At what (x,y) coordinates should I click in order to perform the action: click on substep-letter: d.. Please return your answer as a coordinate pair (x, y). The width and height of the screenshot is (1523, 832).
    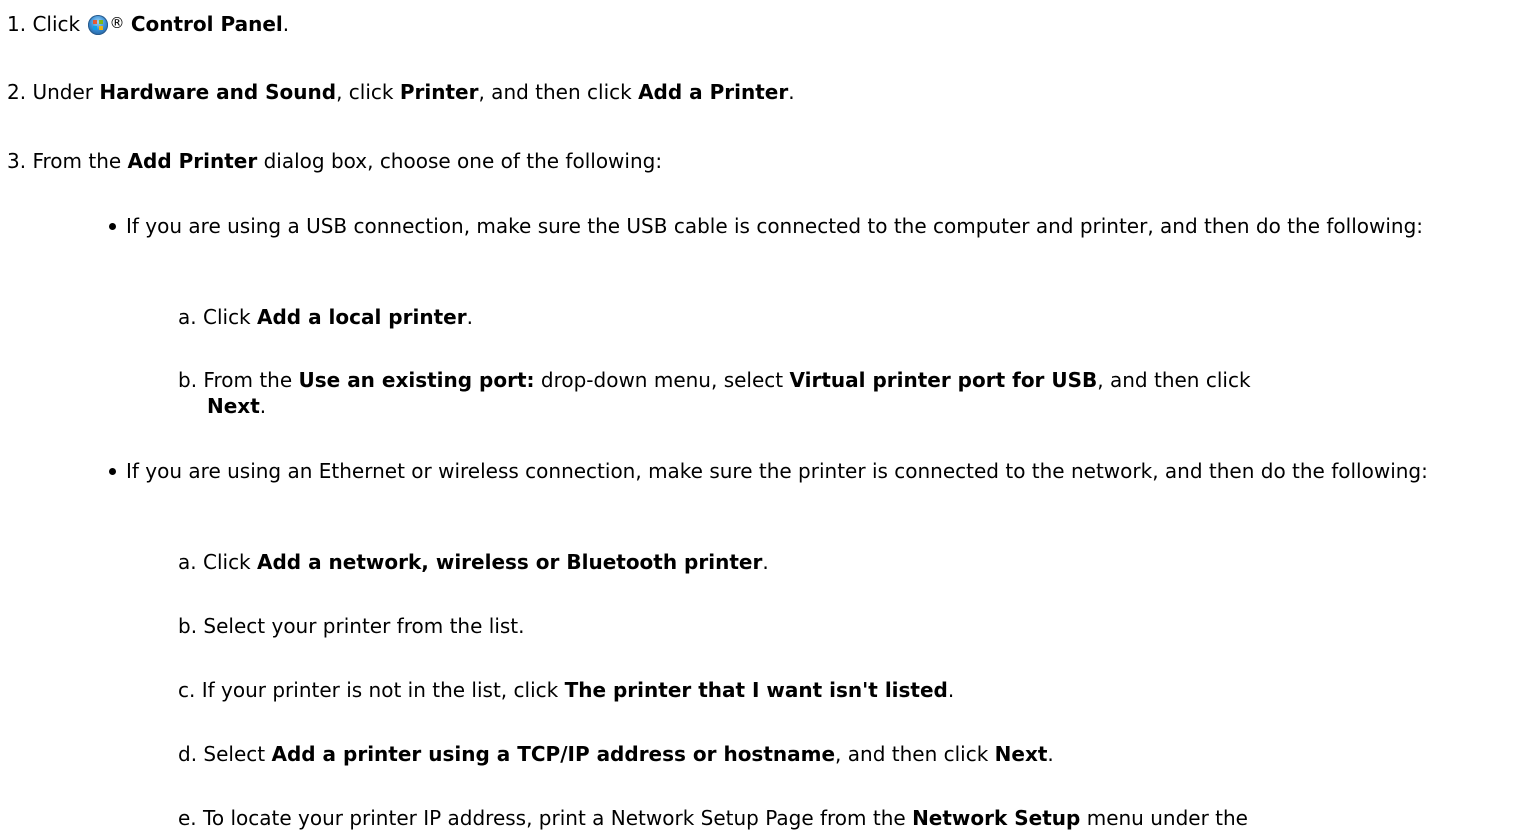
    Looking at the image, I should click on (188, 754).